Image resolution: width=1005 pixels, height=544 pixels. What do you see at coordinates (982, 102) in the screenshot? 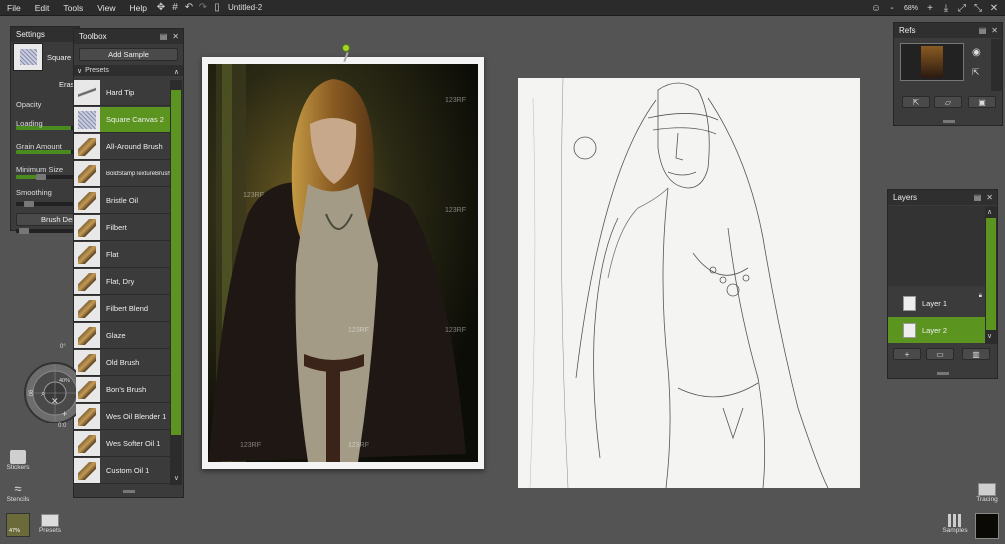
I see `ref-delete-button: ▣` at bounding box center [982, 102].